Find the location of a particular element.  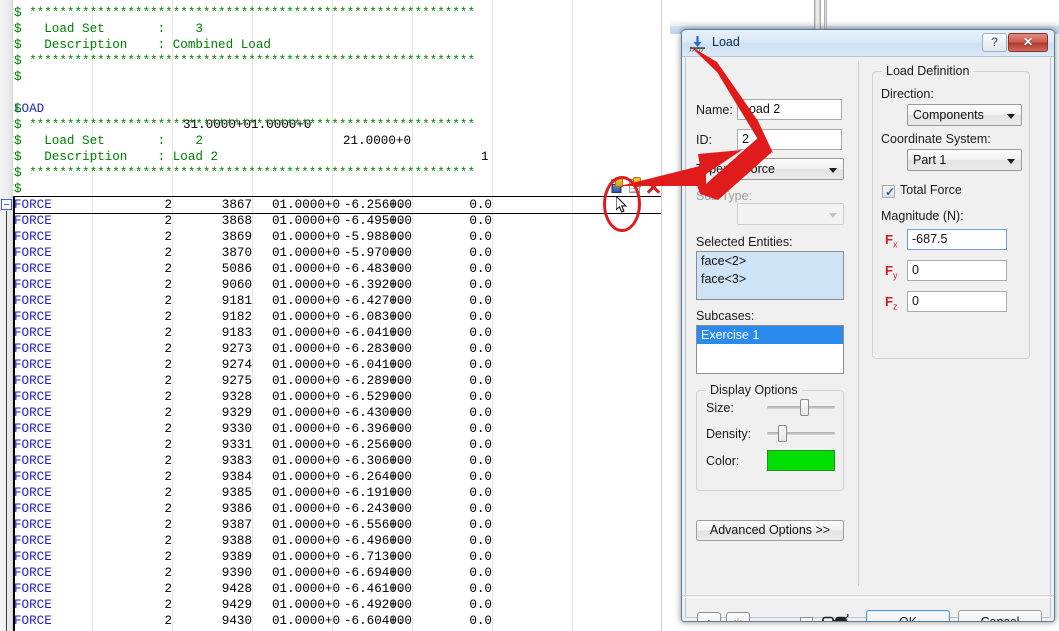

cell-grid: 9430 is located at coordinates (236, 621).